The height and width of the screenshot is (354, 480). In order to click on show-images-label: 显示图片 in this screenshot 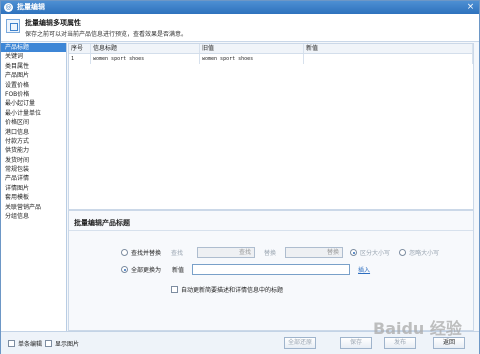, I will do `click(67, 344)`.